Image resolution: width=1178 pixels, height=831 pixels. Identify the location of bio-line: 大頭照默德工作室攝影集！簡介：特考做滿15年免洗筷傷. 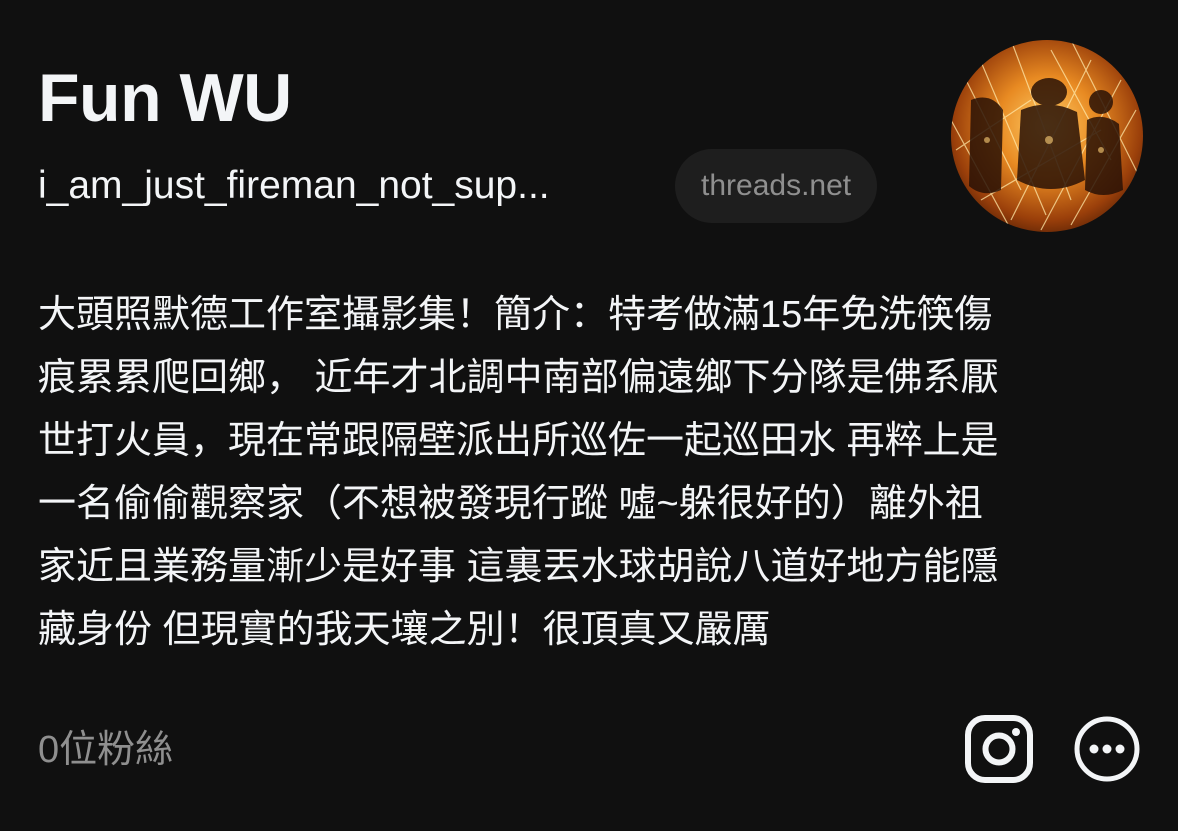
(515, 315).